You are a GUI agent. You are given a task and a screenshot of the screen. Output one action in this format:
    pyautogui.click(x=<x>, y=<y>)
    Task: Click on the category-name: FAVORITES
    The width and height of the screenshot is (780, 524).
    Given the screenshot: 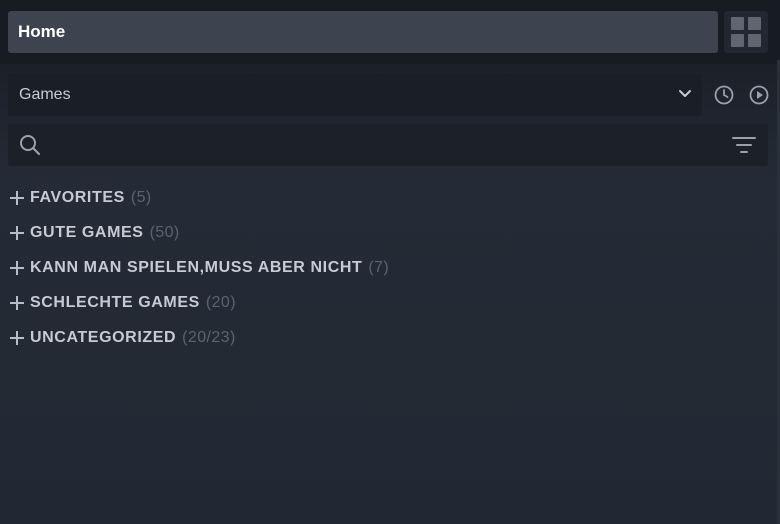 What is the action you would take?
    pyautogui.click(x=77, y=197)
    